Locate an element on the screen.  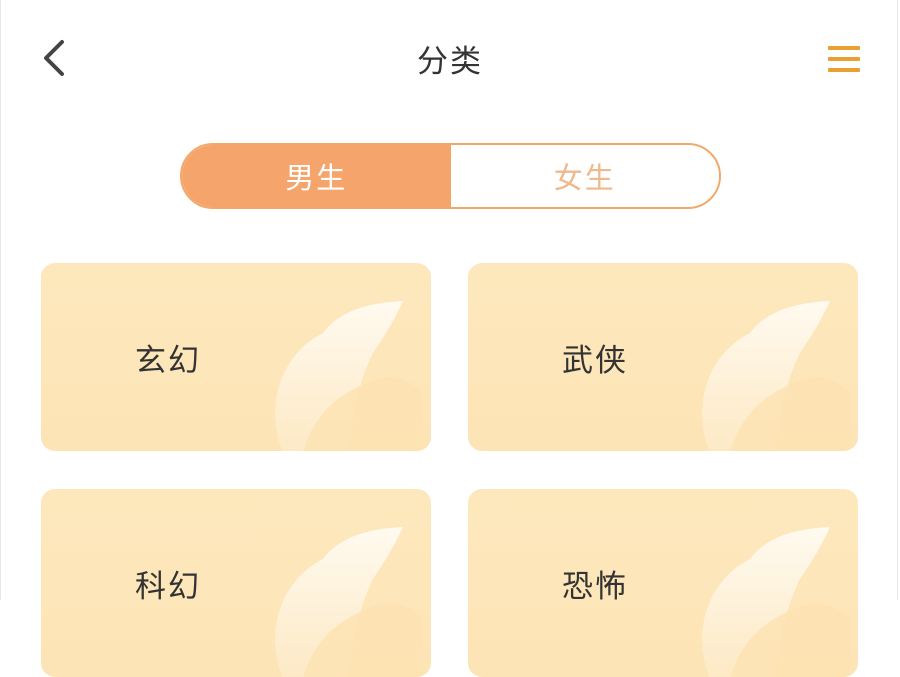
menu-icon is located at coordinates (845, 59).